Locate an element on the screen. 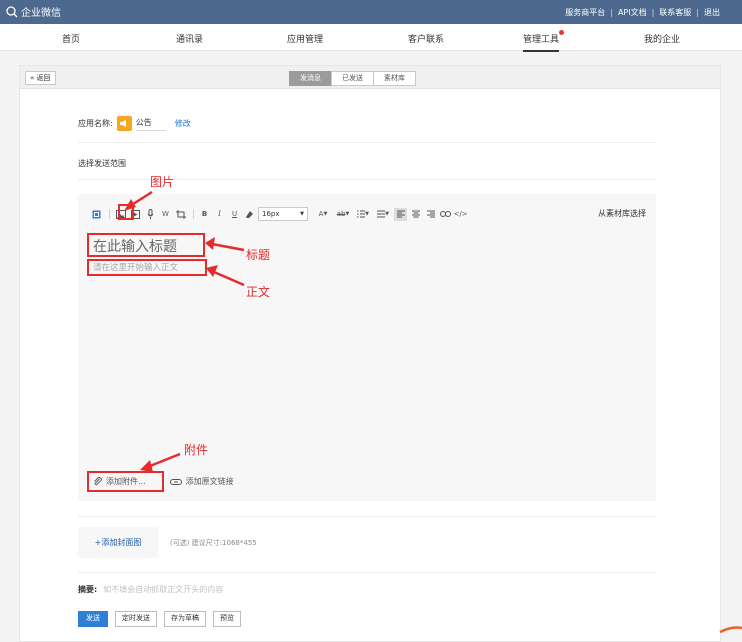  add-source-link-button: 添加原文链接 is located at coordinates (201, 481).